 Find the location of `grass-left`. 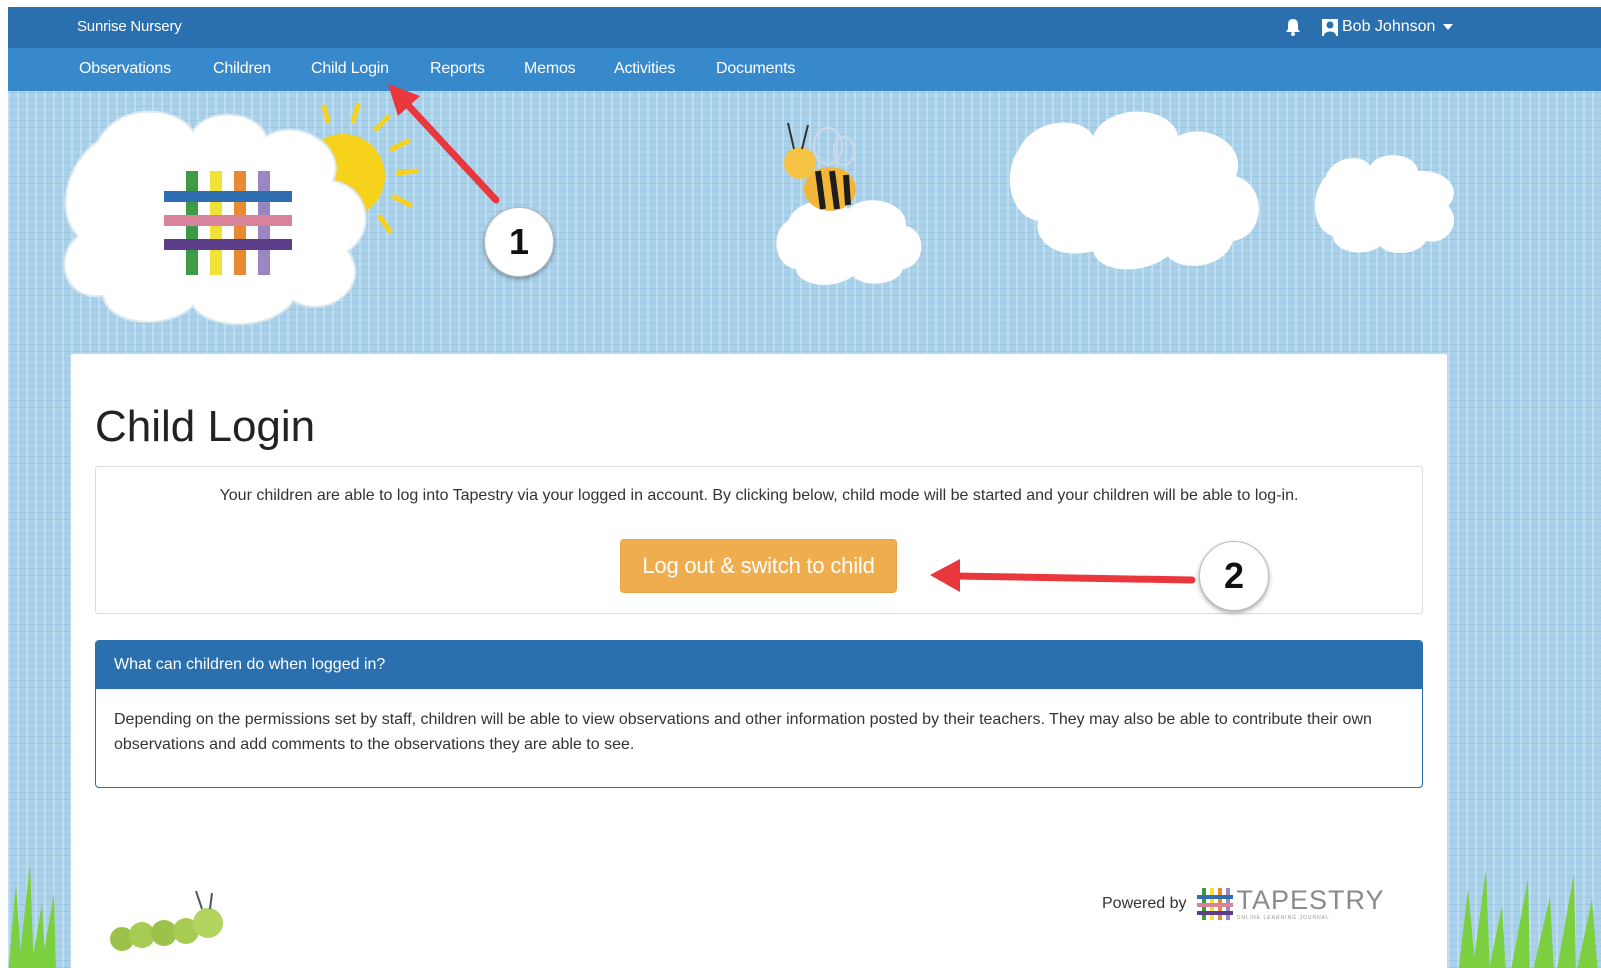

grass-left is located at coordinates (32, 915).